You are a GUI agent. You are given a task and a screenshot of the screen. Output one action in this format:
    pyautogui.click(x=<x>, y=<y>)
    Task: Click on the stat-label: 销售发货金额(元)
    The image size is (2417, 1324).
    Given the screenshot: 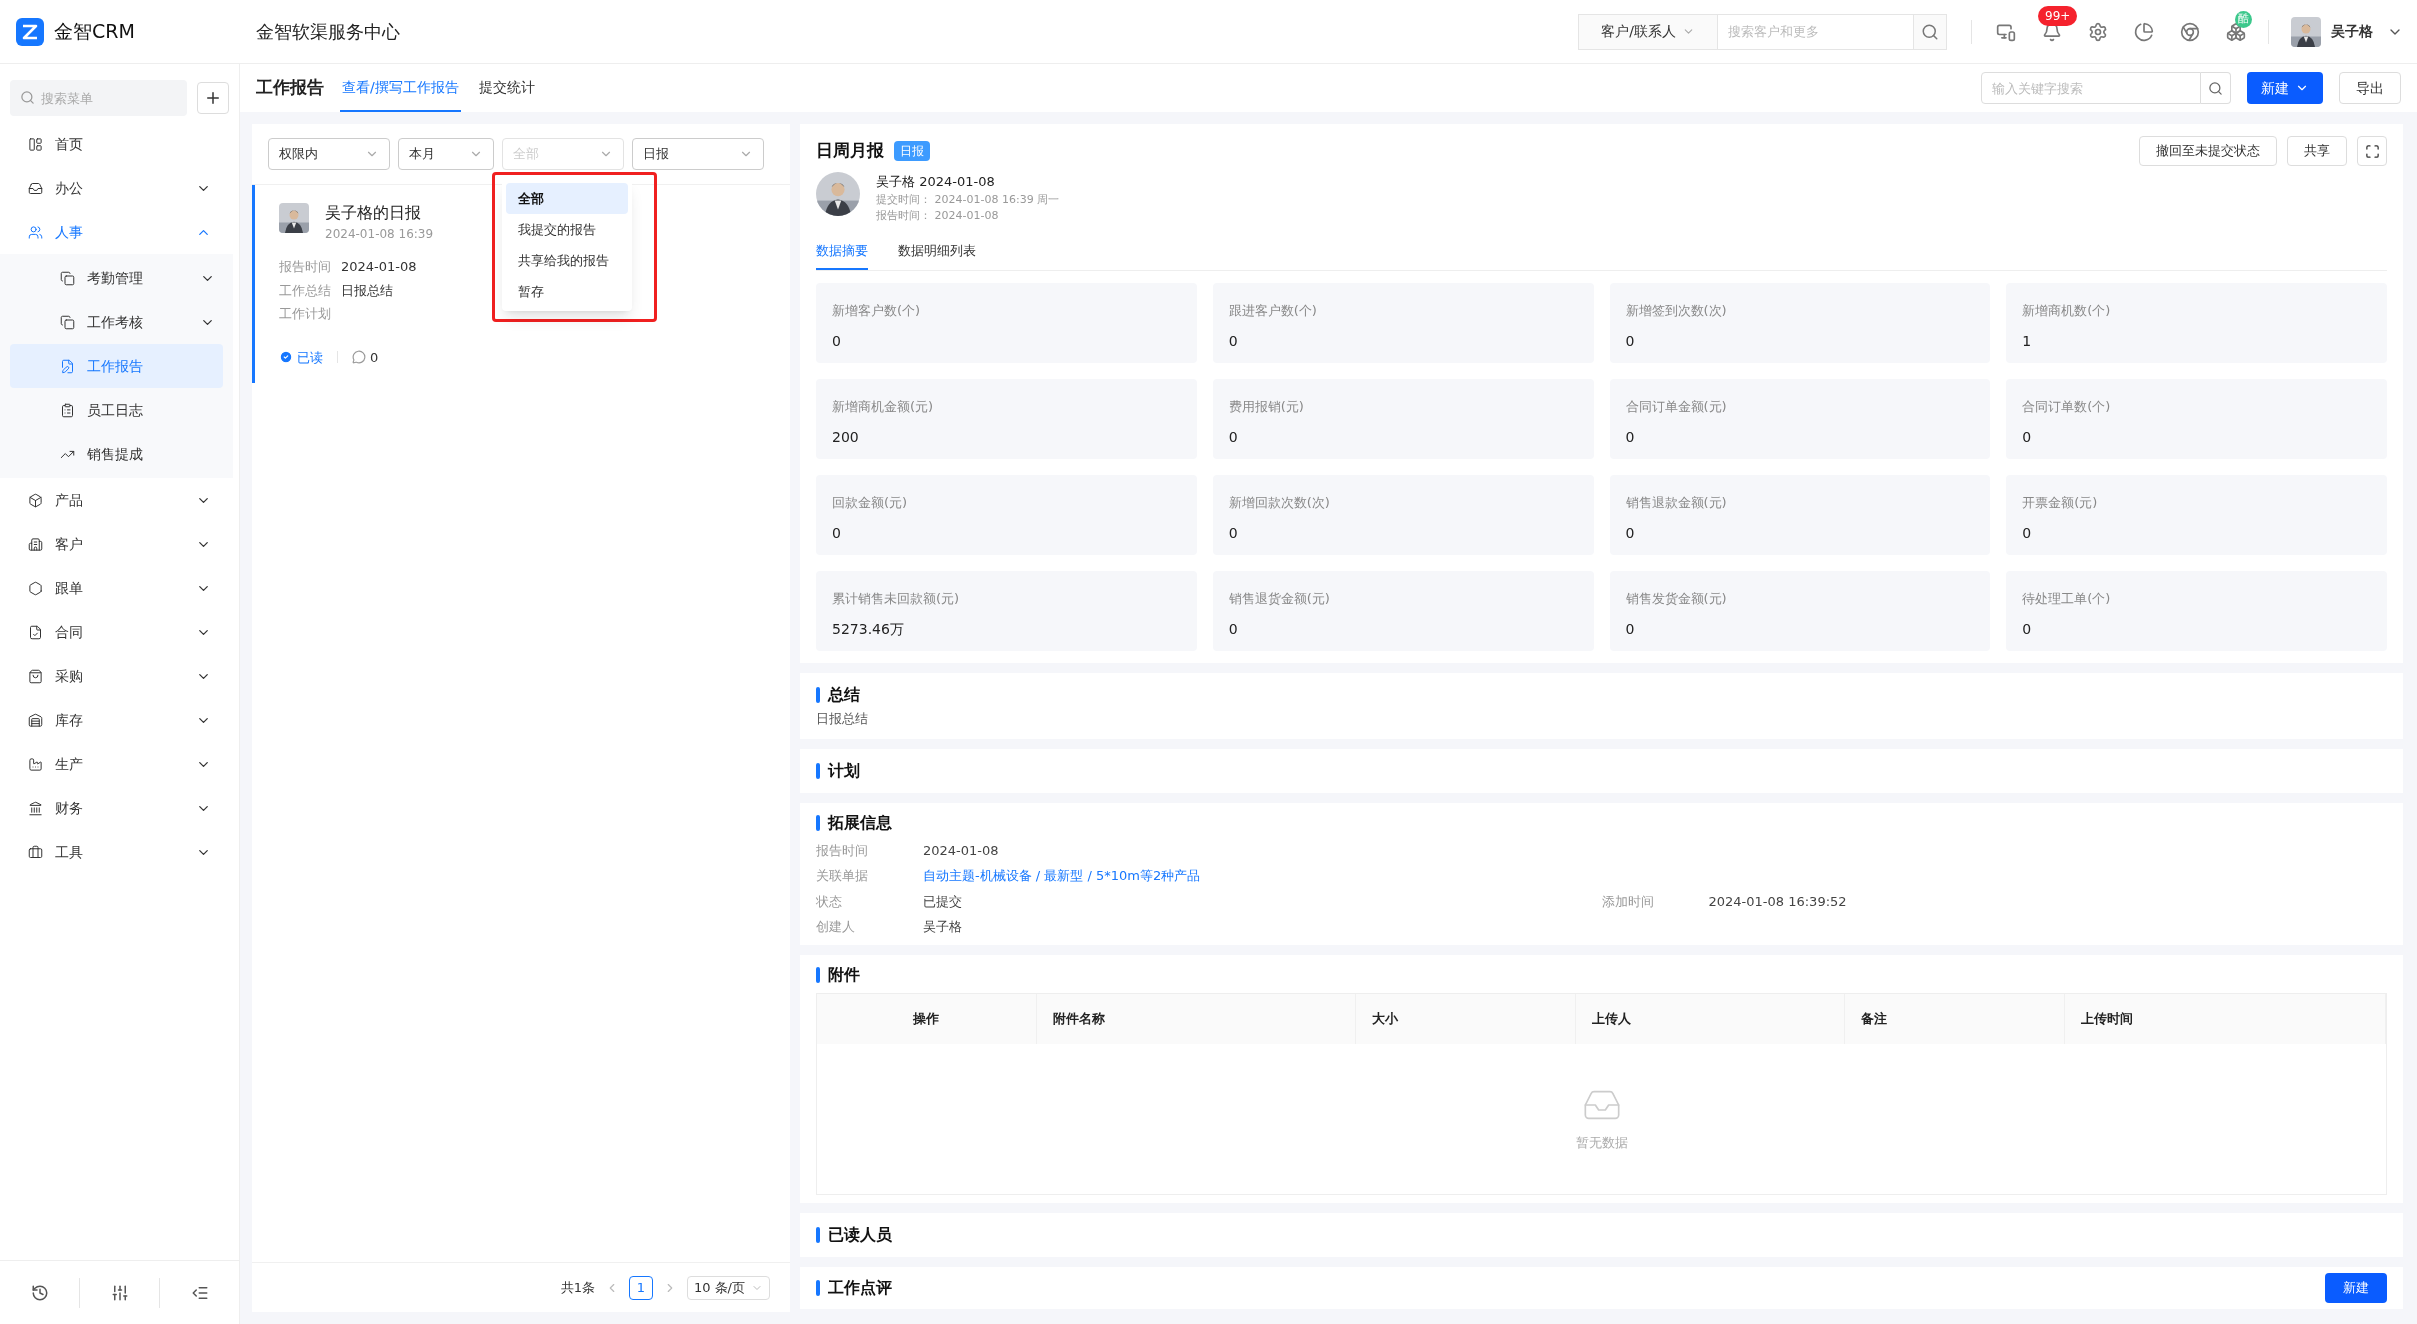 What is the action you would take?
    pyautogui.click(x=1676, y=599)
    